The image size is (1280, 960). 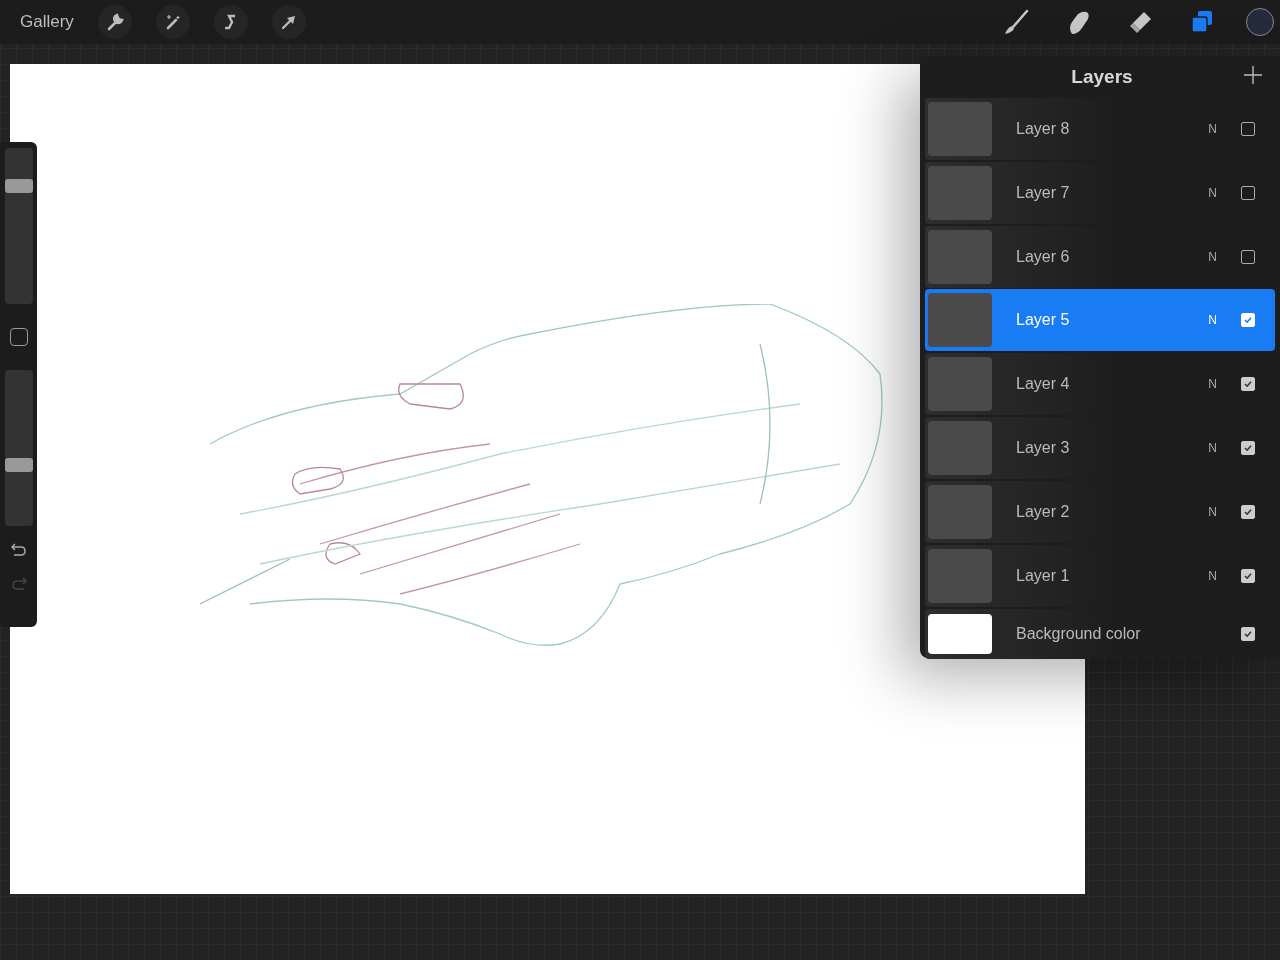 I want to click on modify-button, so click(x=18, y=337).